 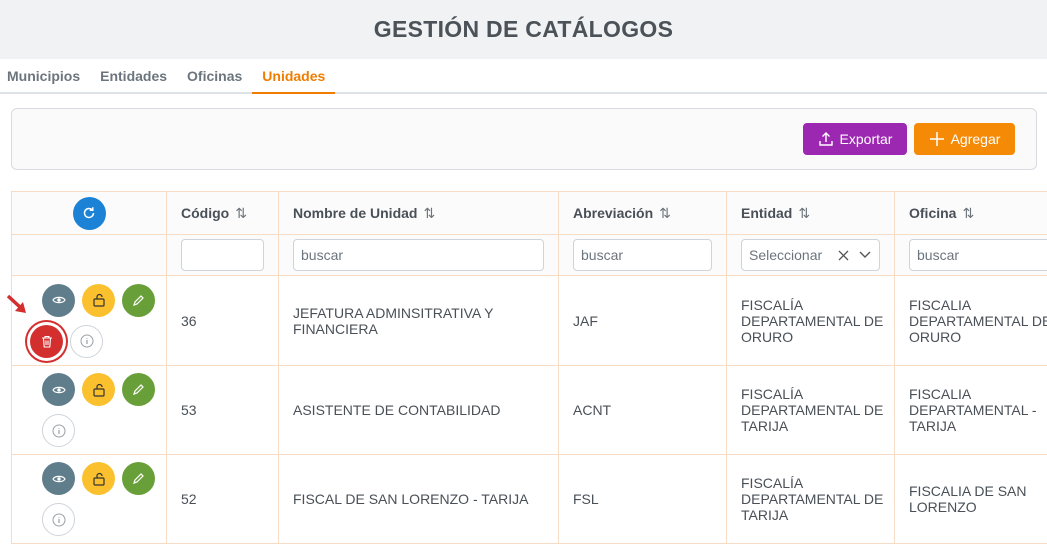 I want to click on add-button: Agregar, so click(x=964, y=139).